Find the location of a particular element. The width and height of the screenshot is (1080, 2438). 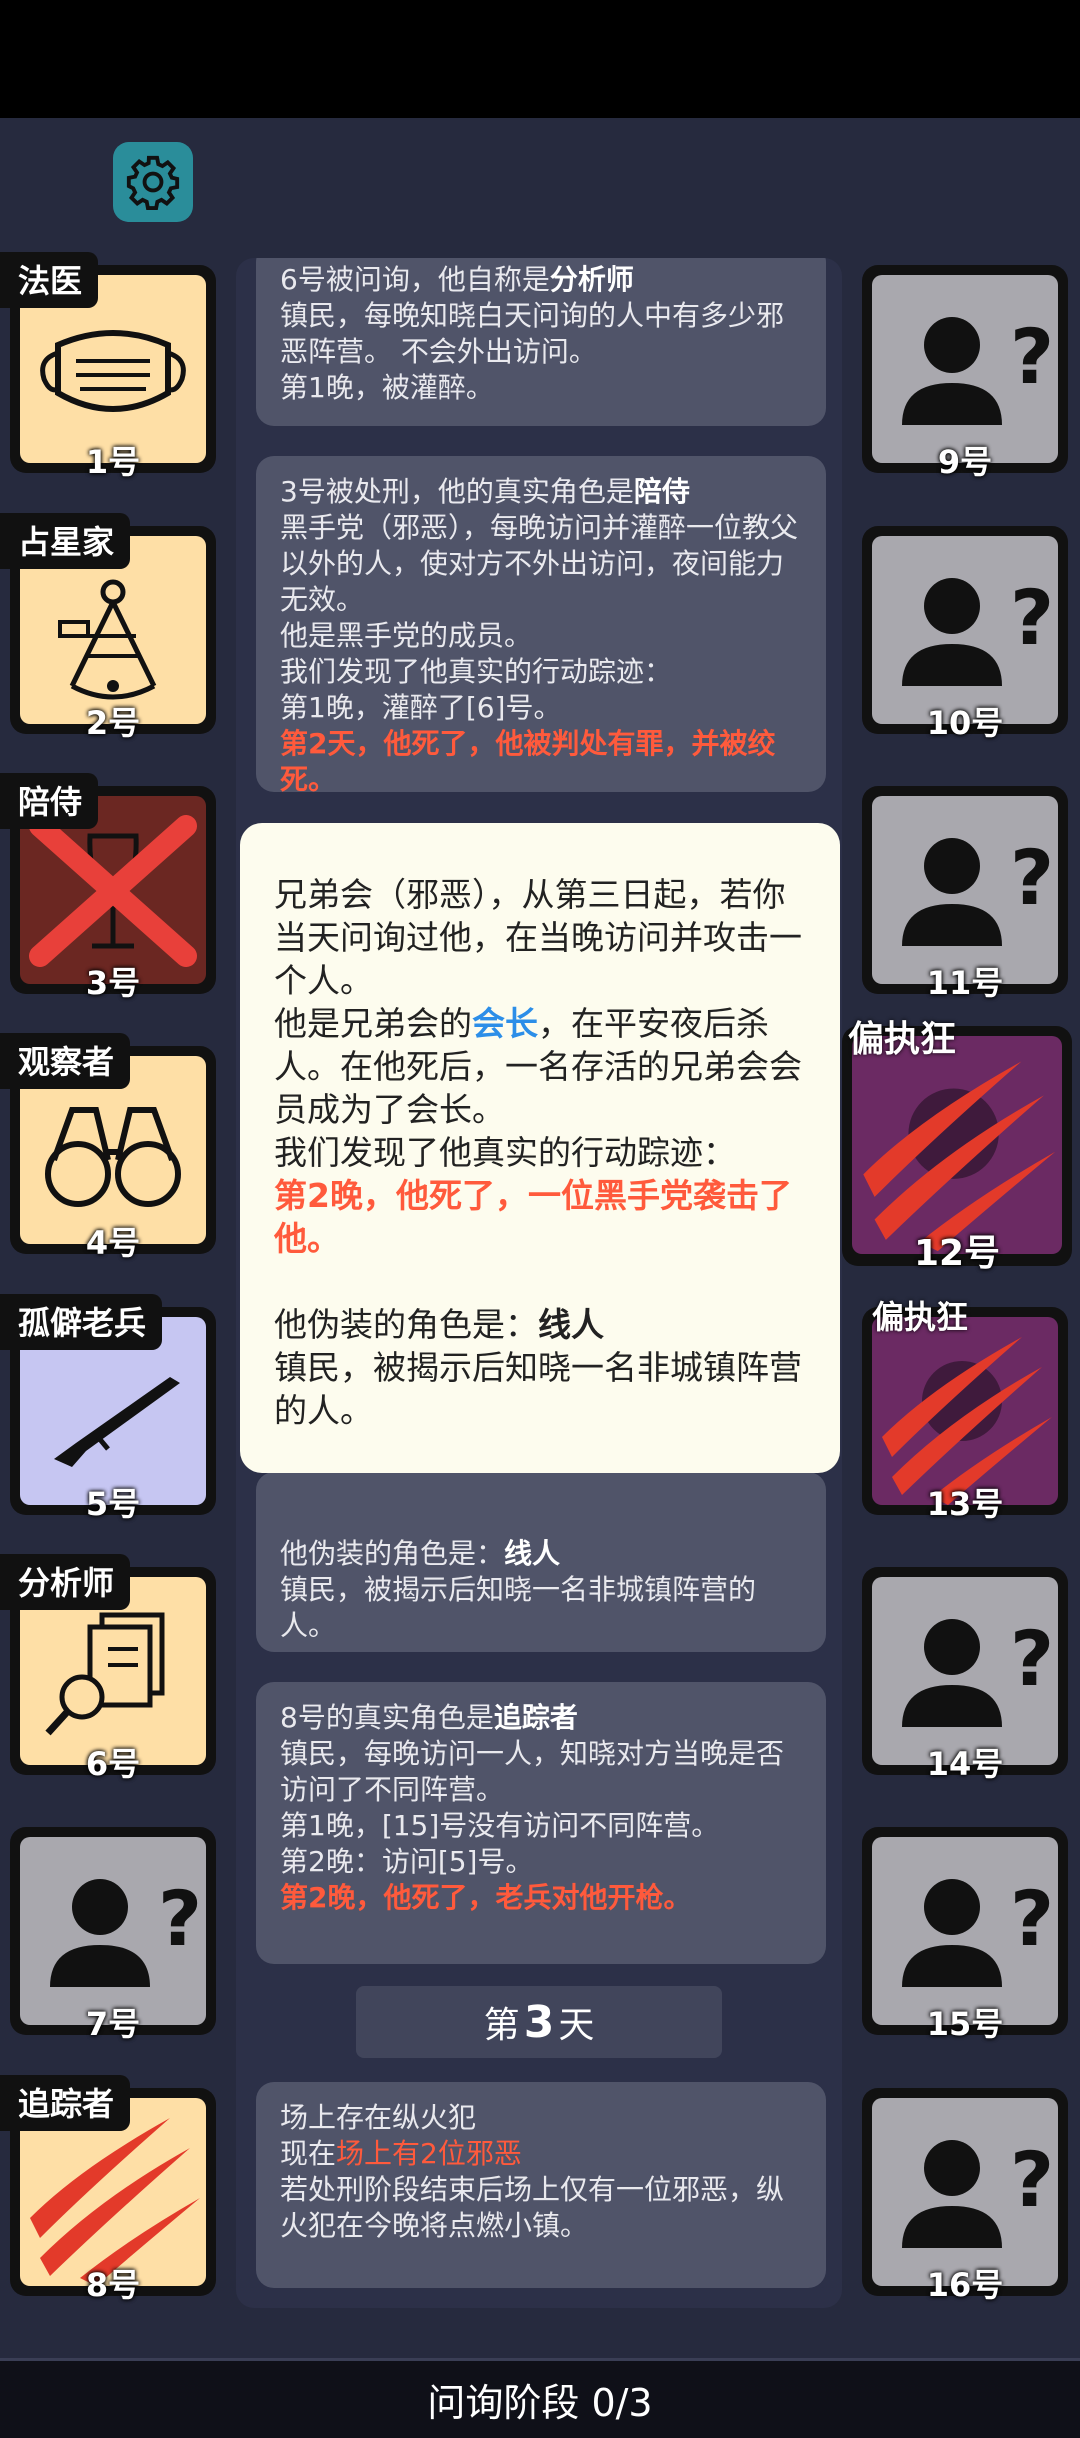

status-bar is located at coordinates (540, 59).